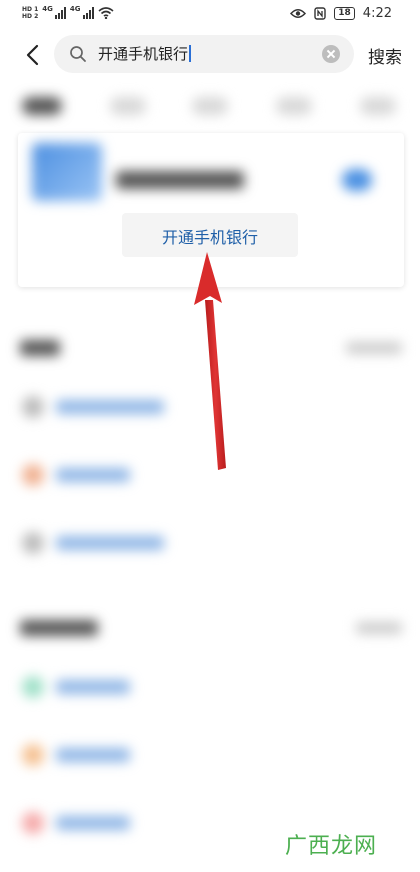 Image resolution: width=420 pixels, height=872 pixels. I want to click on hd-indicator: HD 1 HD 2, so click(30, 13).